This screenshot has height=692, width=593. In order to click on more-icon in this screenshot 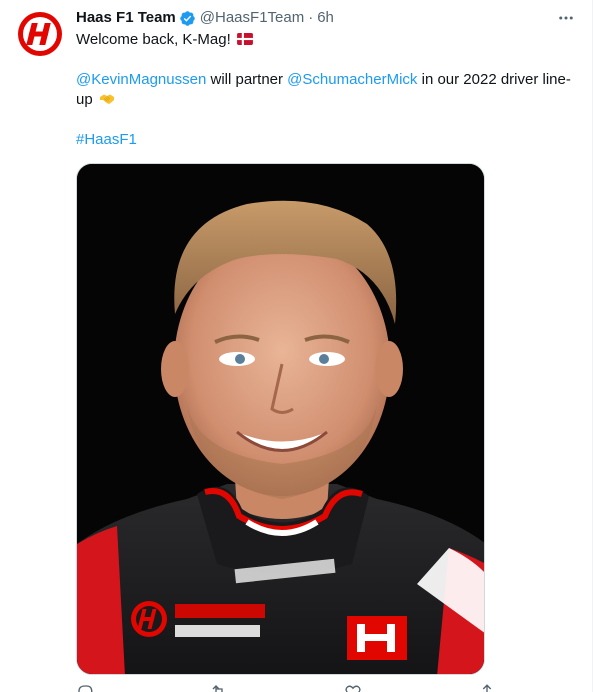, I will do `click(566, 18)`.